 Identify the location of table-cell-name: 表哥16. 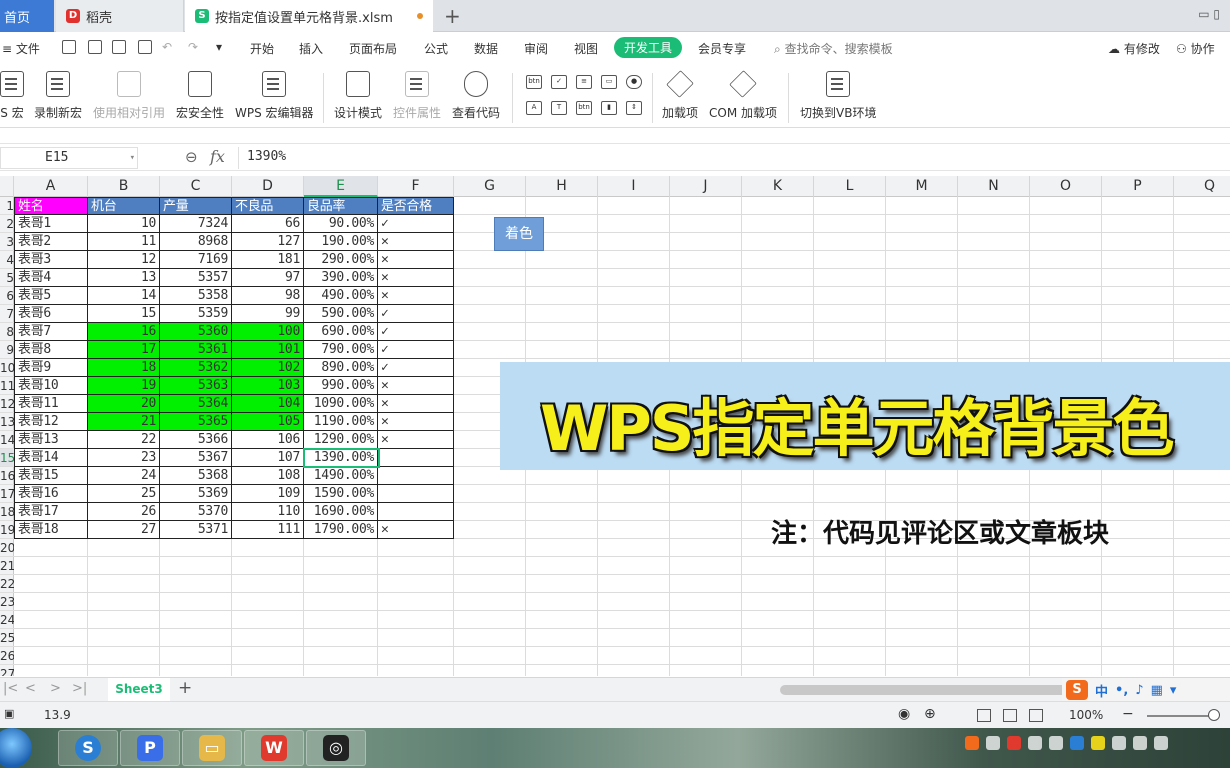
(51, 494).